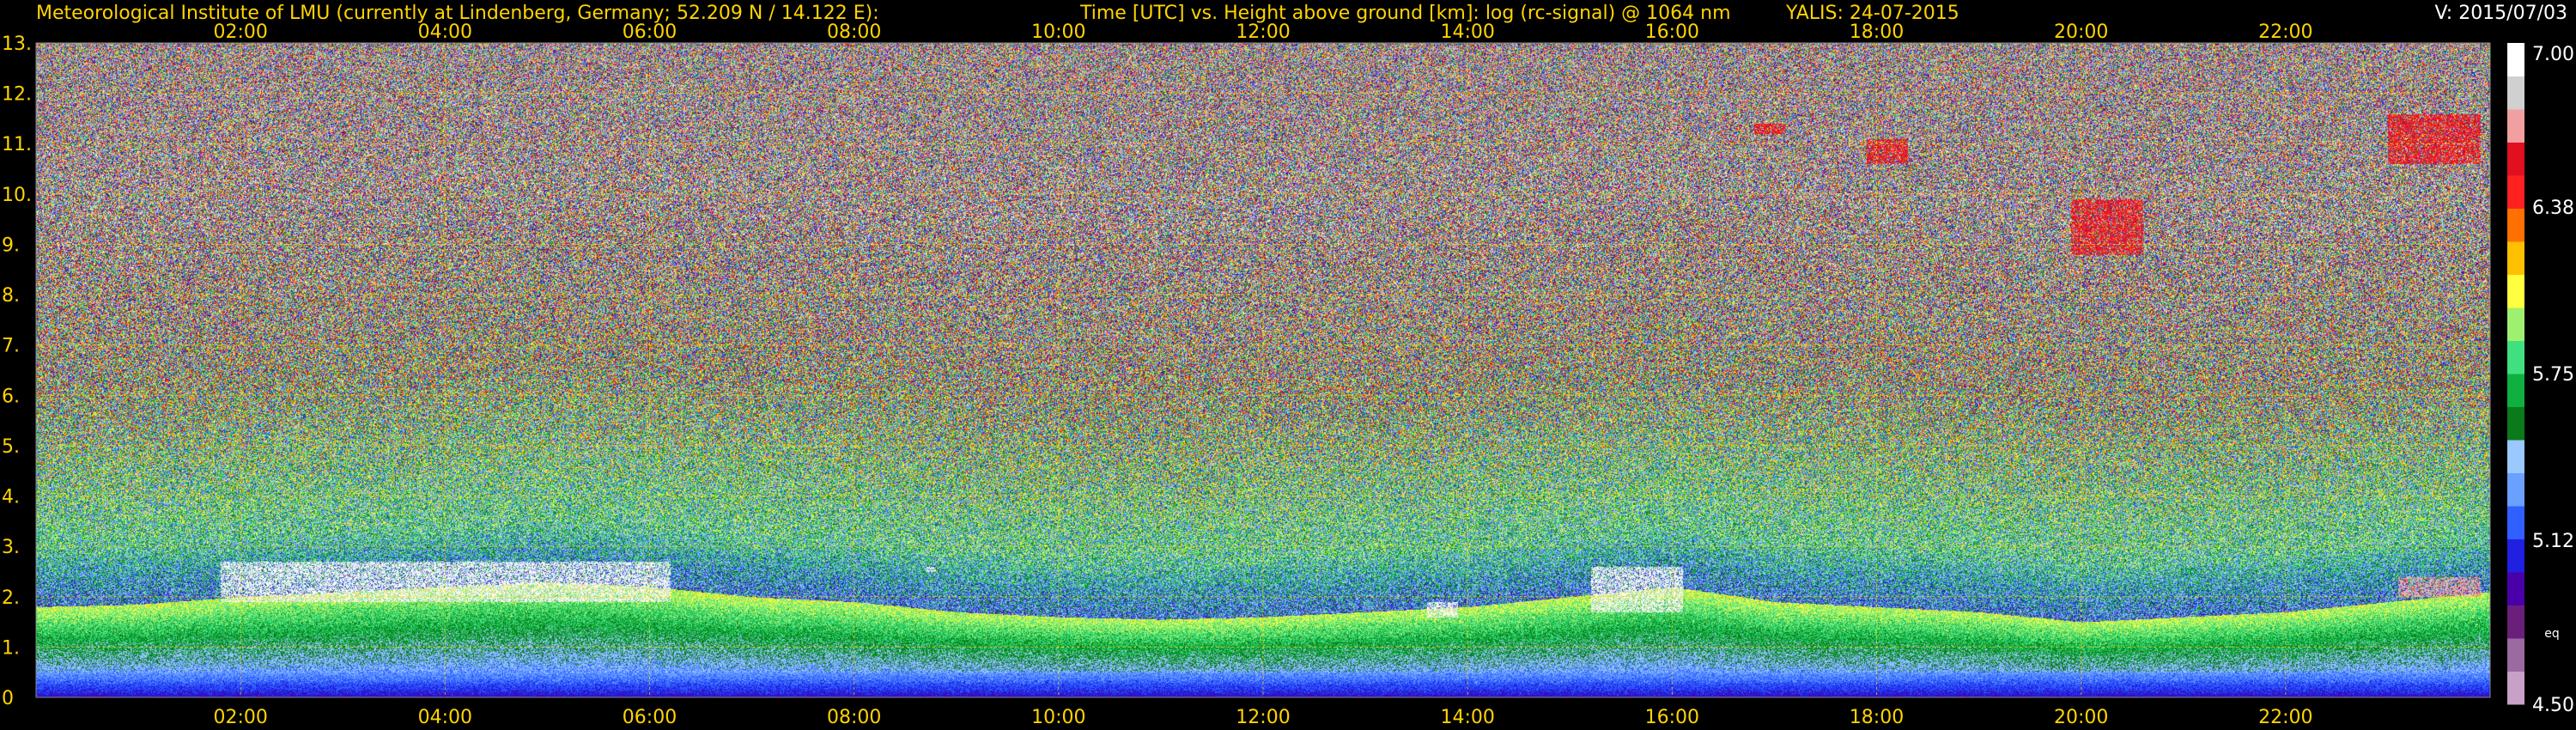  I want to click on x-tick-label-bottom: 18:00, so click(1877, 717).